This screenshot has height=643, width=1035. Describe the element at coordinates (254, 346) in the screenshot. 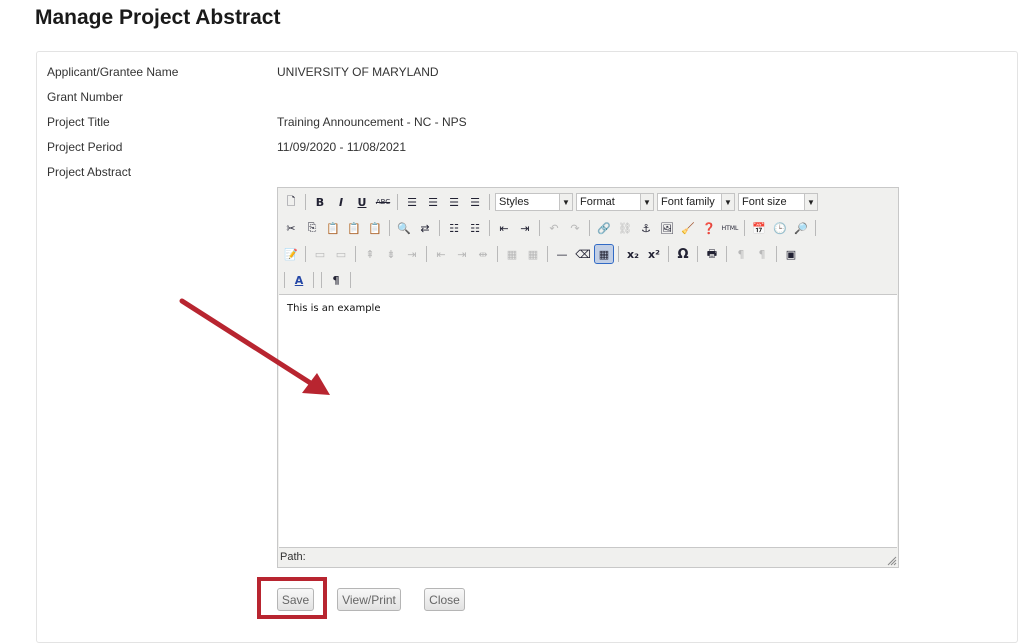

I see `annotation-arrow` at that location.